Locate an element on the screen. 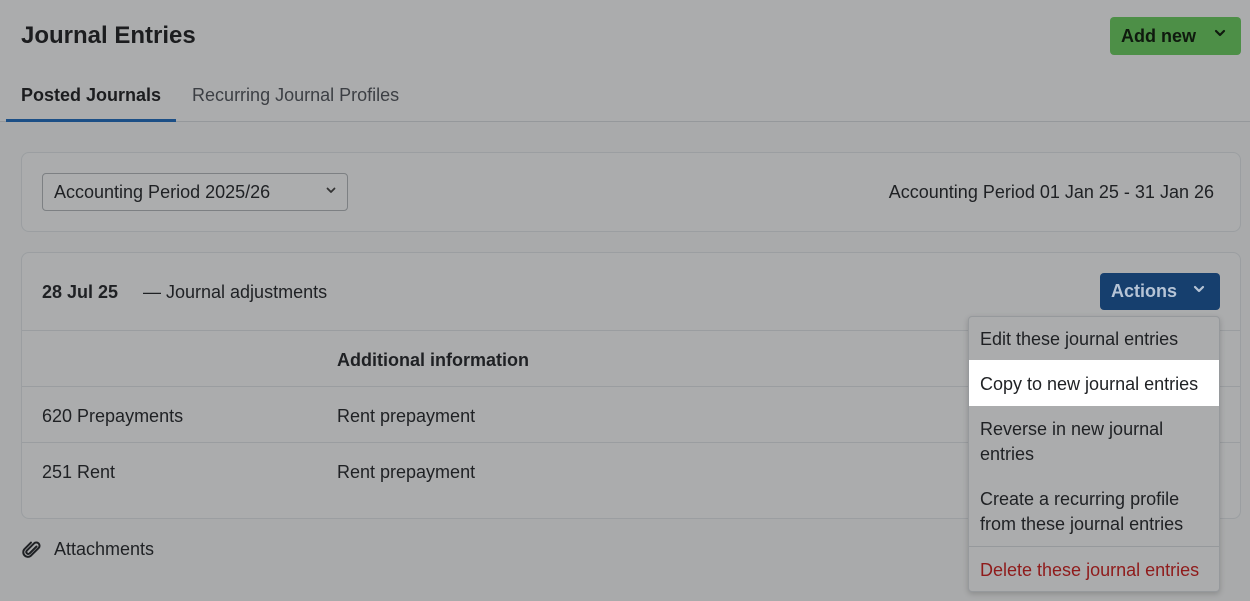 Image resolution: width=1250 pixels, height=601 pixels. attachments-link: Attachments is located at coordinates (88, 549).